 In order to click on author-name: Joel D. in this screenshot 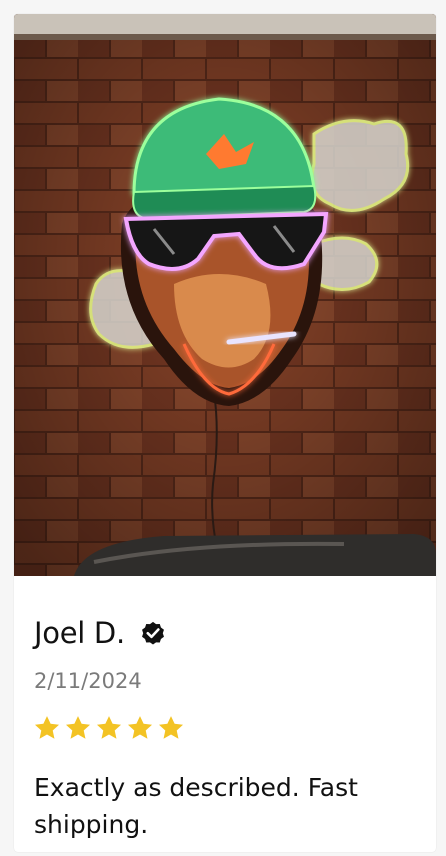, I will do `click(79, 633)`.